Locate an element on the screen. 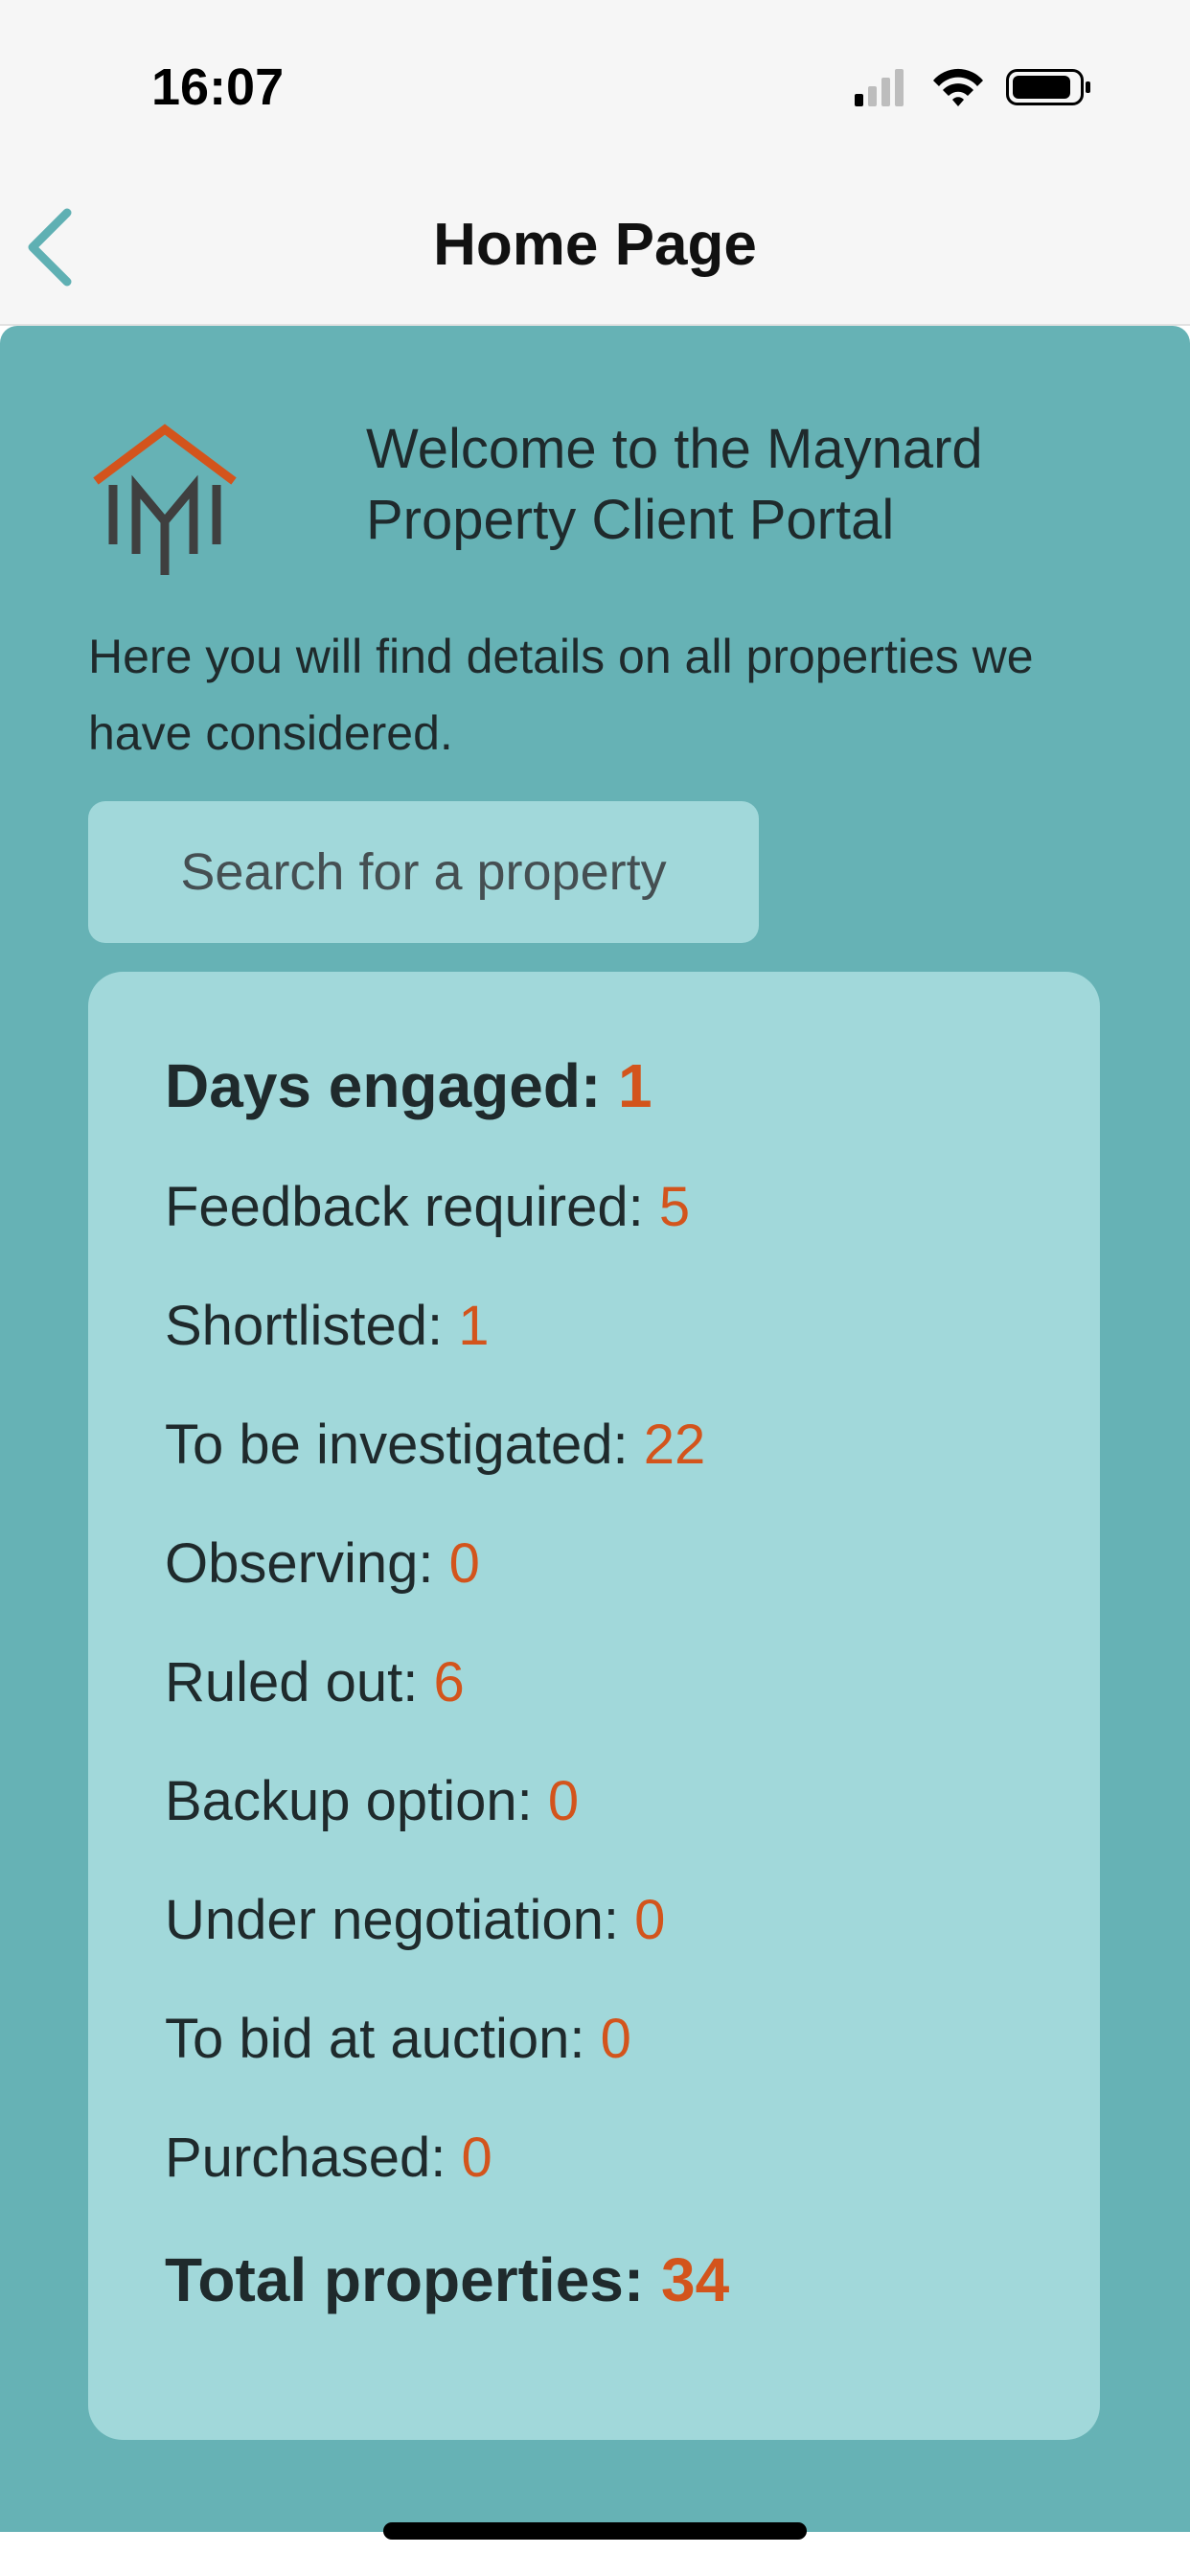 Image resolution: width=1190 pixels, height=2576 pixels. status-icons is located at coordinates (973, 87).